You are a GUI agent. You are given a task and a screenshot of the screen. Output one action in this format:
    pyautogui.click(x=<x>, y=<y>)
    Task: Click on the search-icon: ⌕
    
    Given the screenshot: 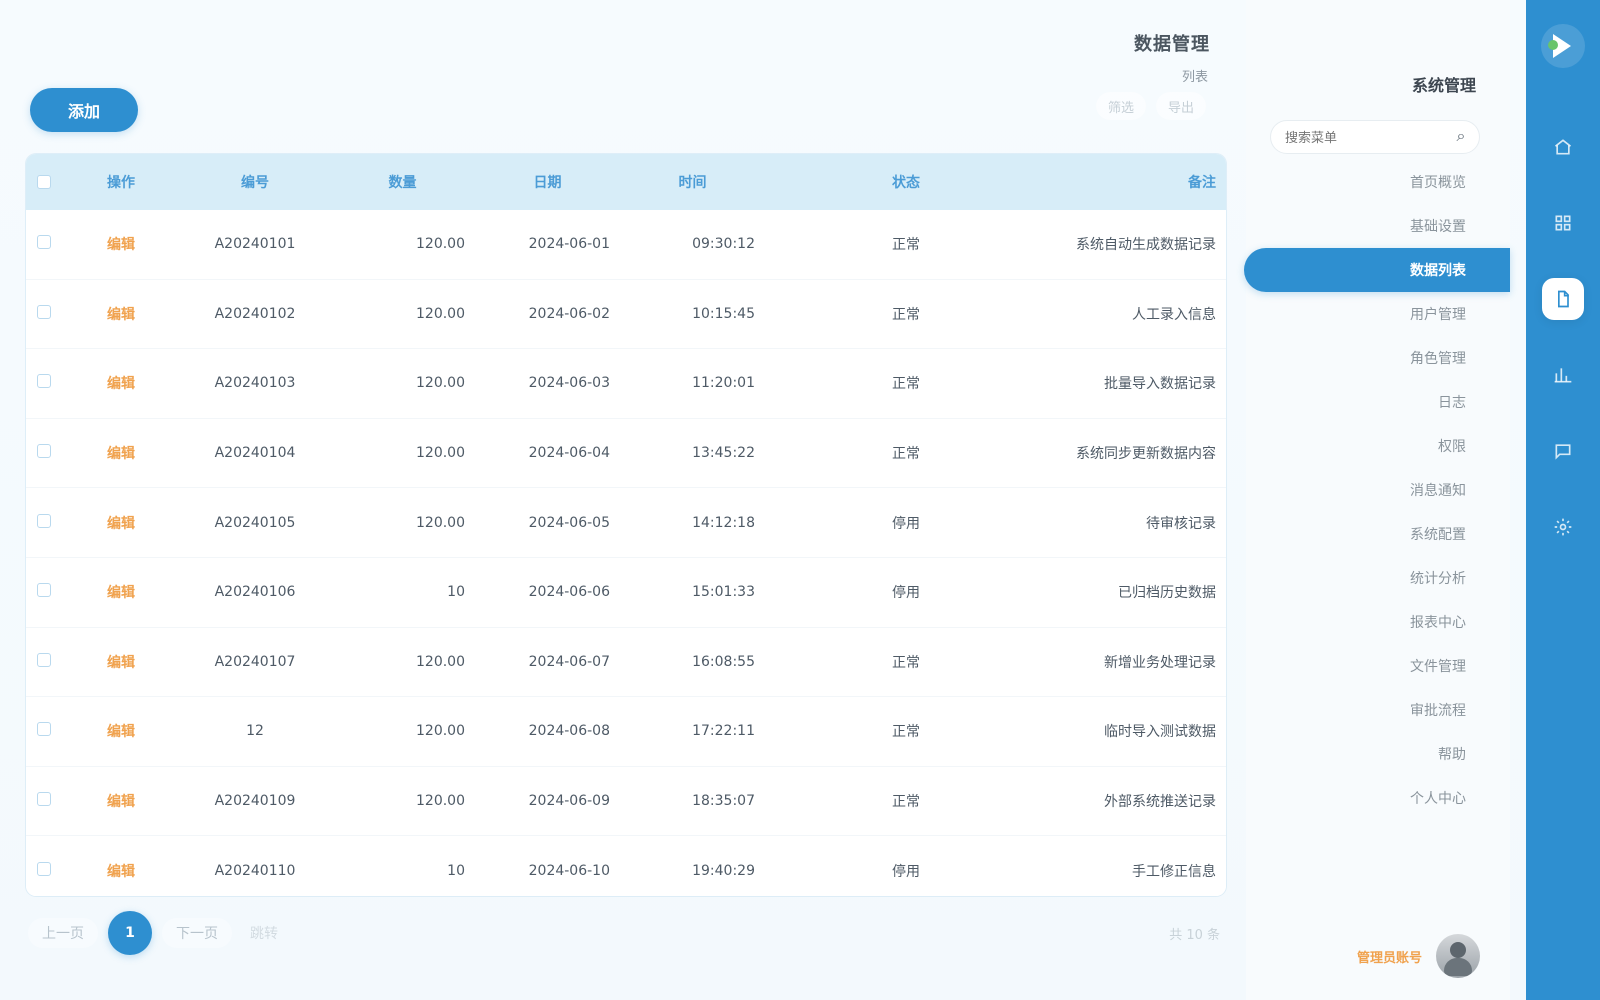 What is the action you would take?
    pyautogui.click(x=1461, y=136)
    